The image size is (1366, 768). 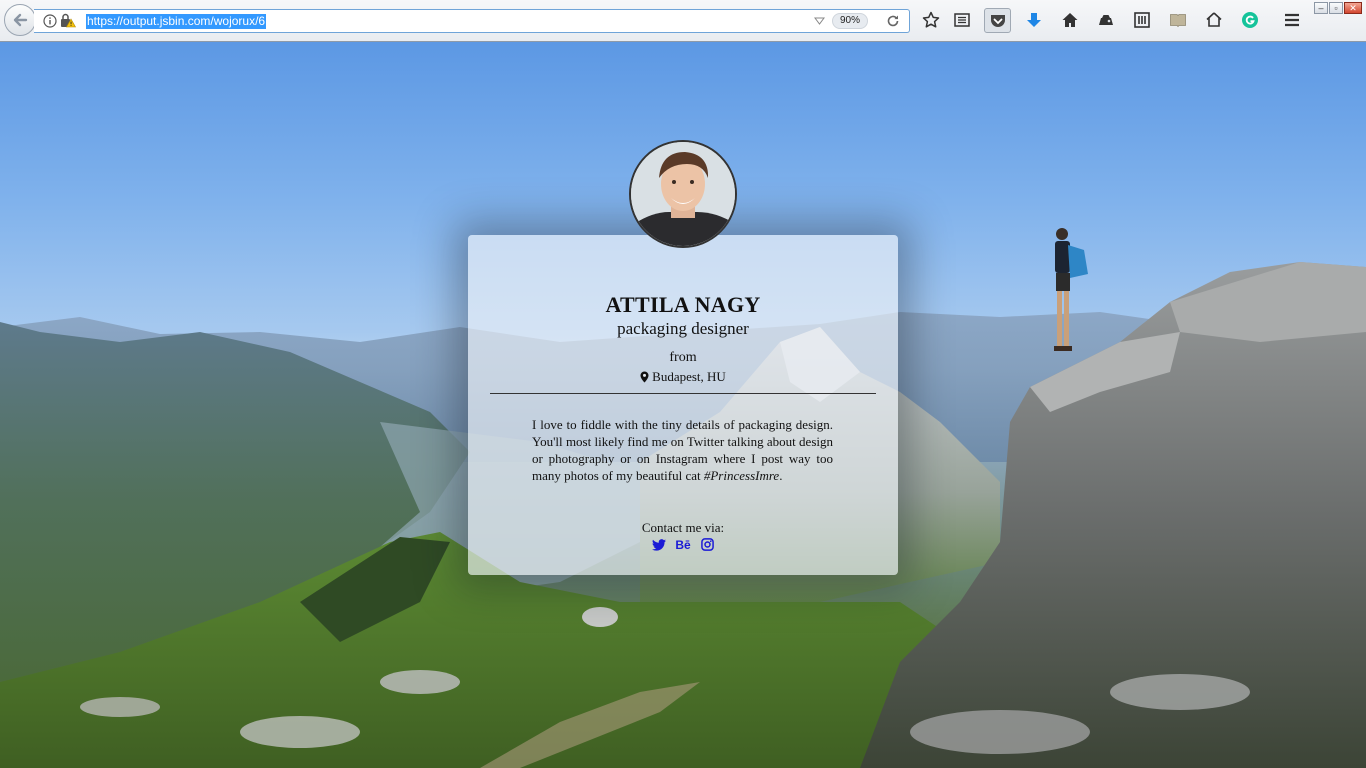 I want to click on profile-location: Budapest, HU, so click(x=683, y=377).